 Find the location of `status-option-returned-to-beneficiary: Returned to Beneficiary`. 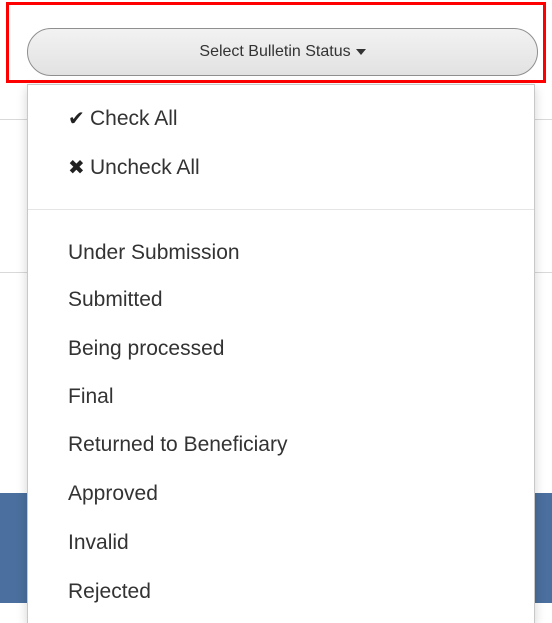

status-option-returned-to-beneficiary: Returned to Beneficiary is located at coordinates (177, 445).